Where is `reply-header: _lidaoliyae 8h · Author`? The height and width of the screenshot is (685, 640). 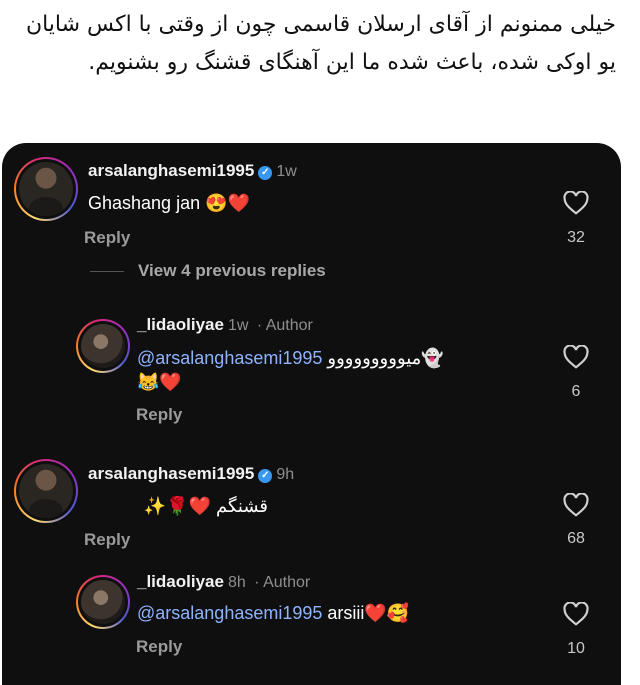
reply-header: _lidaoliyae 8h · Author is located at coordinates (224, 581).